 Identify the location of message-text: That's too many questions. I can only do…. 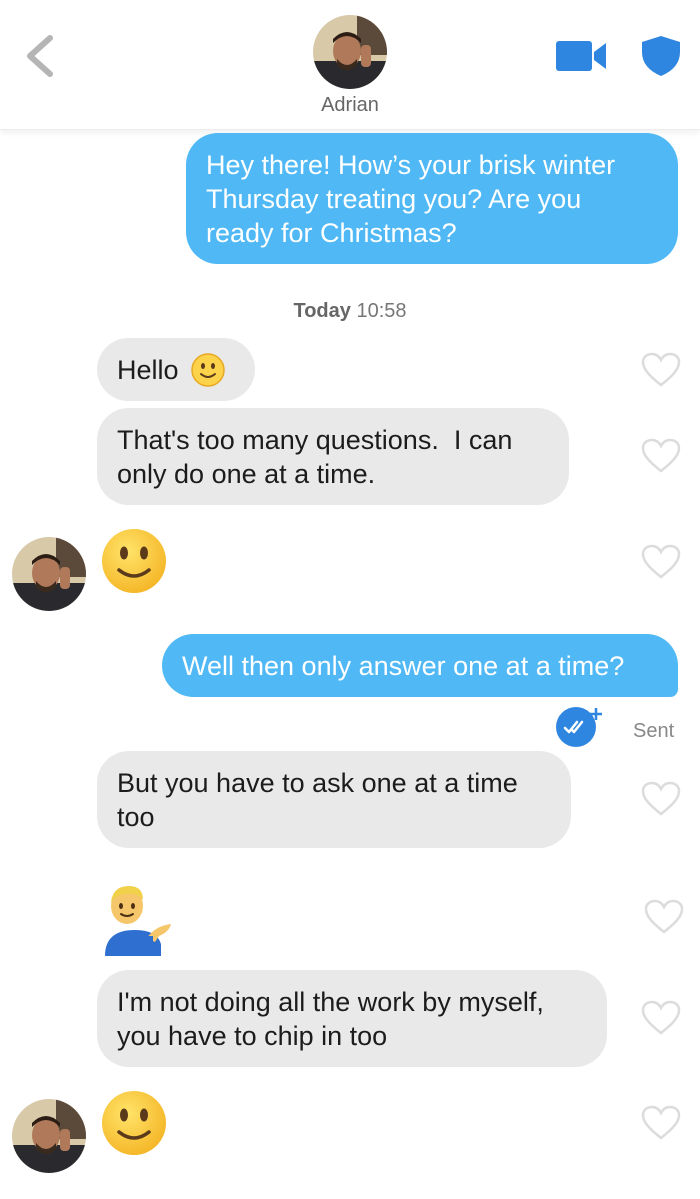
(315, 456).